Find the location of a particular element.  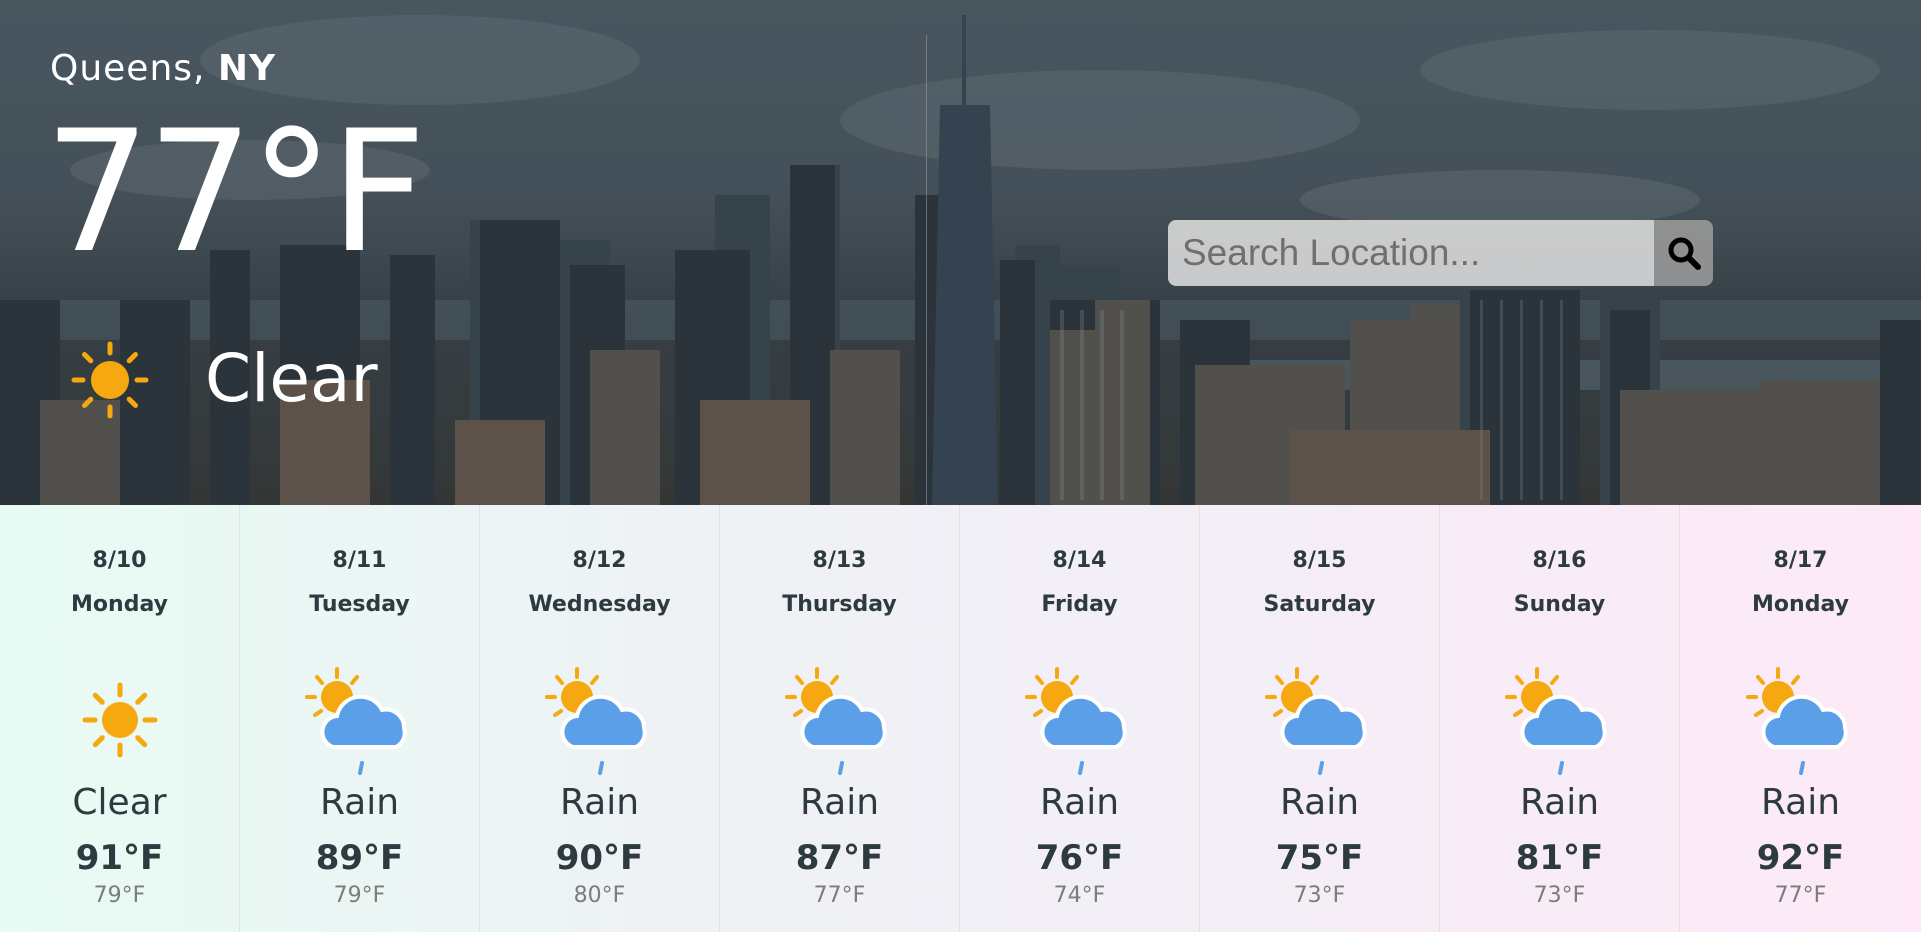

location-city: Queens, is located at coordinates (128, 68).